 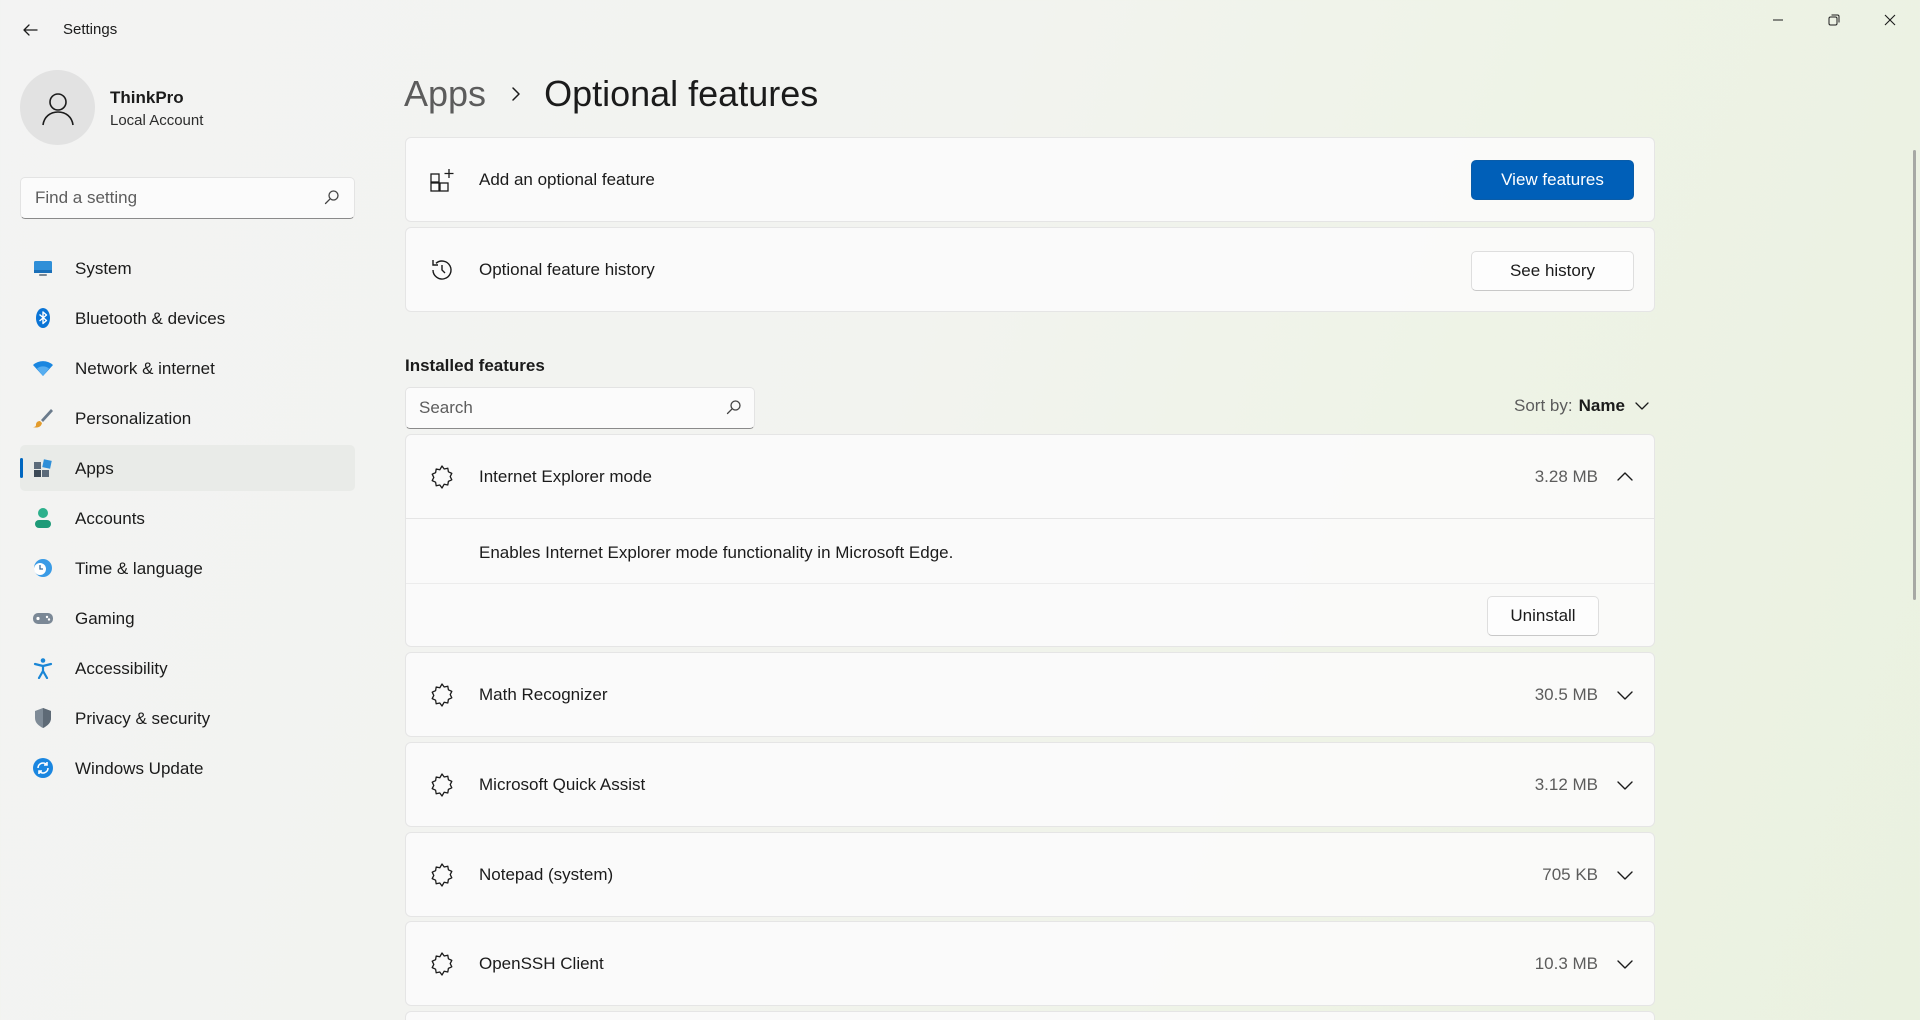 What do you see at coordinates (475, 365) in the screenshot?
I see `installed-features-heading: Installed features` at bounding box center [475, 365].